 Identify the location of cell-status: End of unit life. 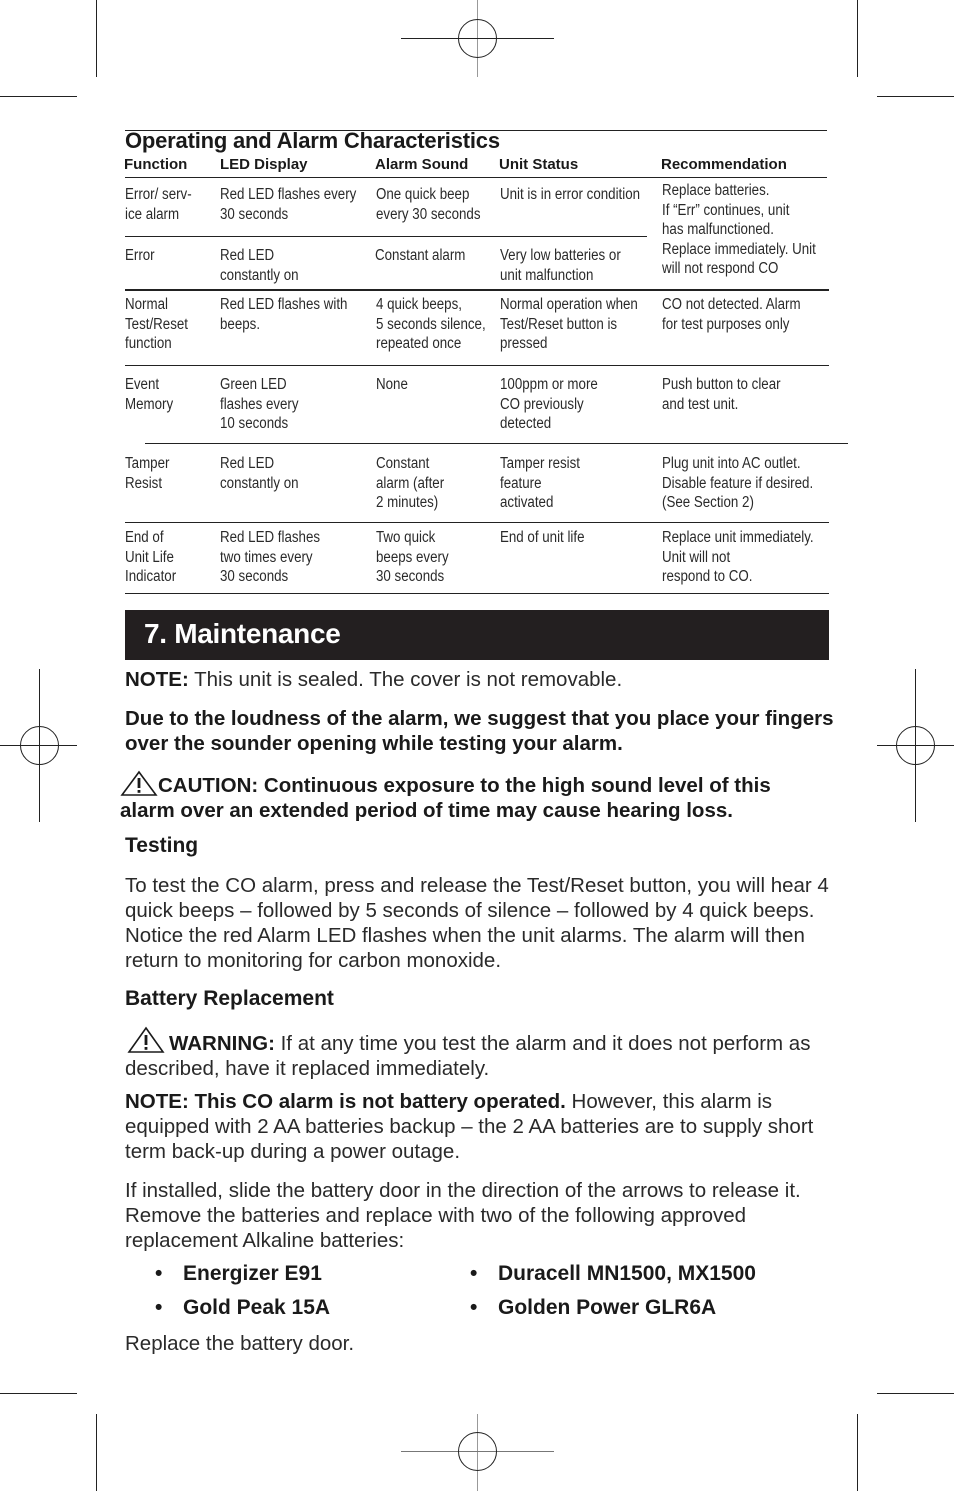
(542, 537).